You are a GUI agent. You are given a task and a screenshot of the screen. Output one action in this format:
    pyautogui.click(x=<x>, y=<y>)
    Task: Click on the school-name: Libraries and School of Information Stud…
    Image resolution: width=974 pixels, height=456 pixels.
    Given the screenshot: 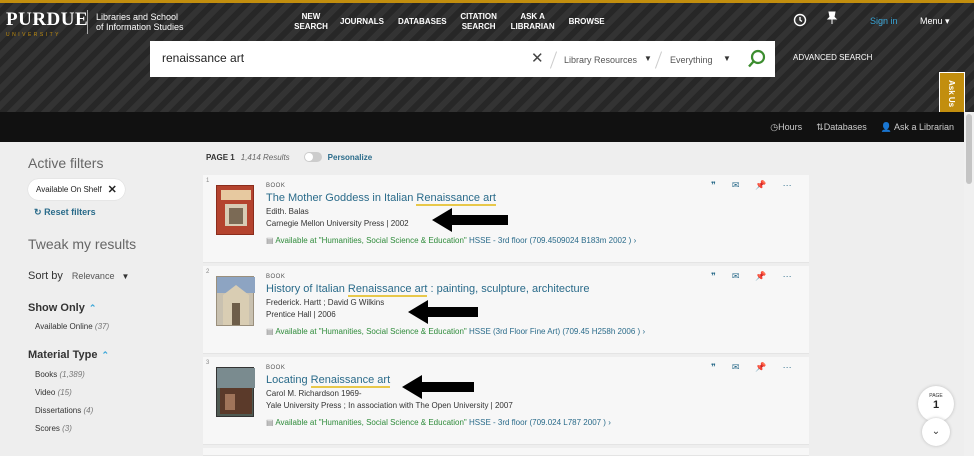 What is the action you would take?
    pyautogui.click(x=141, y=22)
    